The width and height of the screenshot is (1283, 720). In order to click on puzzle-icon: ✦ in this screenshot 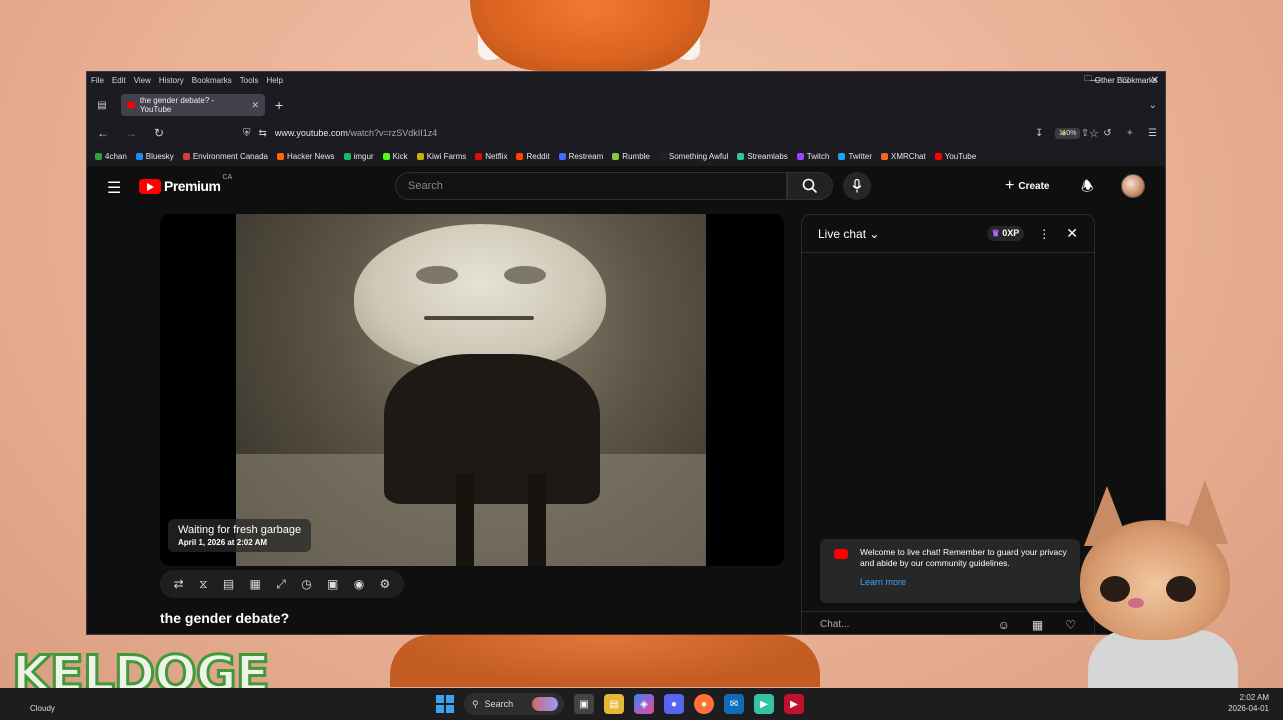, I will do `click(1130, 133)`.